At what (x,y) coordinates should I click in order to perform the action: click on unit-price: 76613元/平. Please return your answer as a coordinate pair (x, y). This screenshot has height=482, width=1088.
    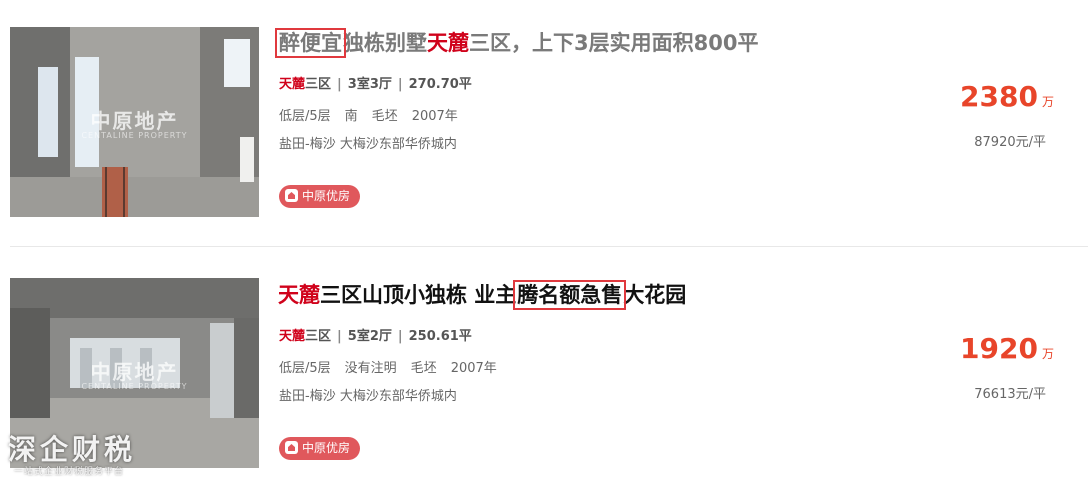
    Looking at the image, I should click on (1010, 394).